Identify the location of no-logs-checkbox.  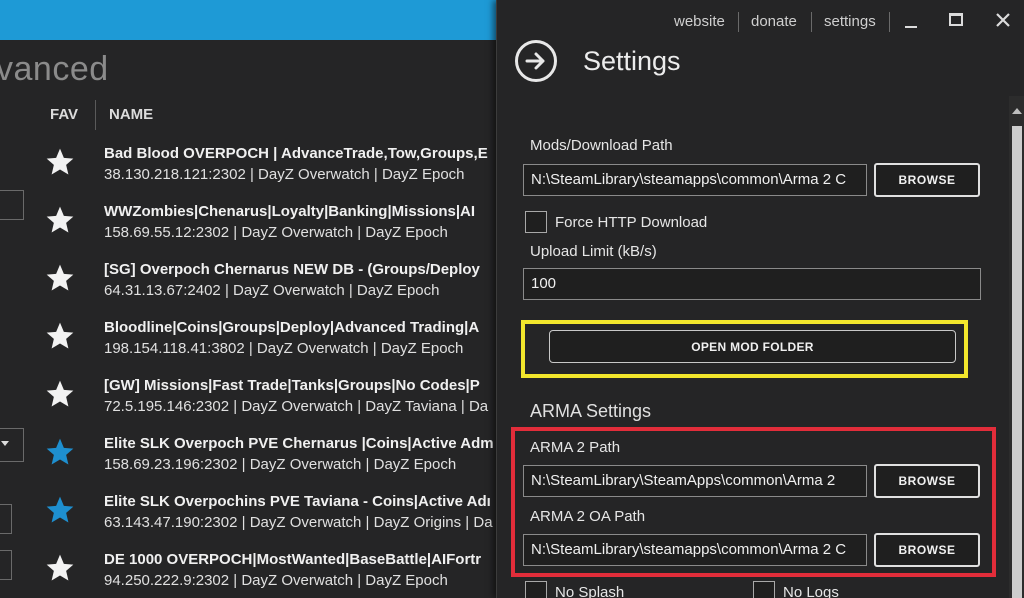
(764, 589).